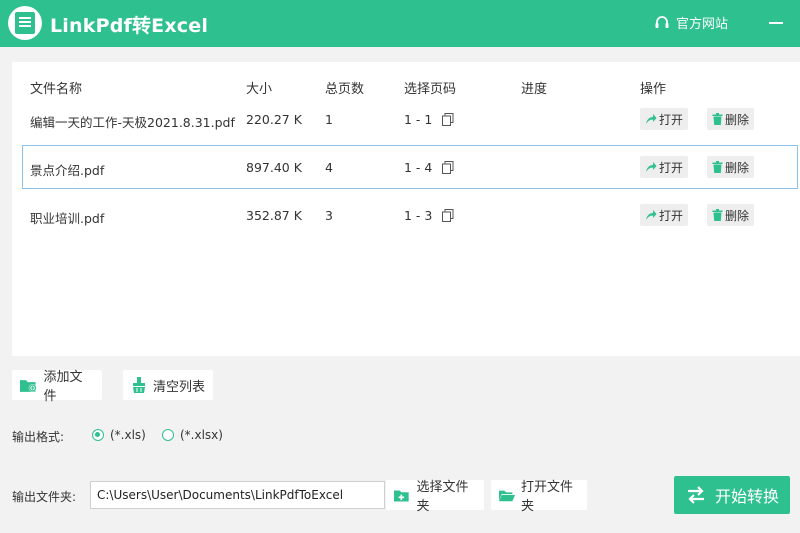 This screenshot has width=800, height=533. Describe the element at coordinates (418, 167) in the screenshot. I see `page-range-value: 1 - 4` at that location.